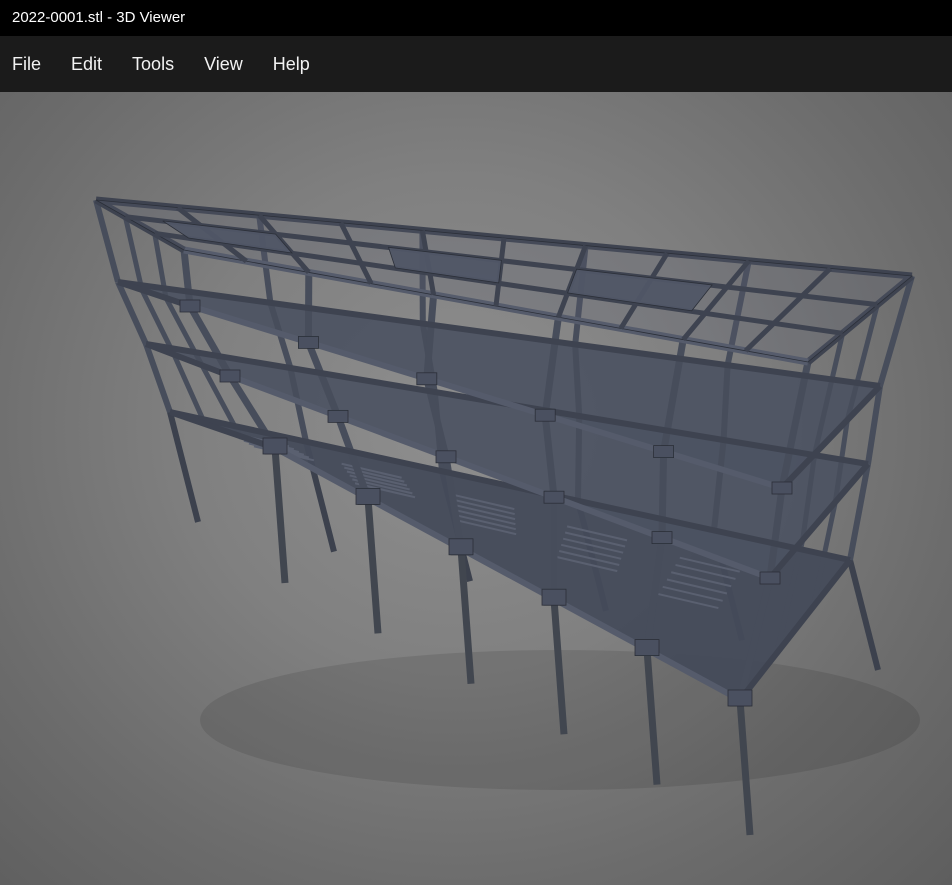 The height and width of the screenshot is (885, 952). I want to click on column-front, so click(663, 494).